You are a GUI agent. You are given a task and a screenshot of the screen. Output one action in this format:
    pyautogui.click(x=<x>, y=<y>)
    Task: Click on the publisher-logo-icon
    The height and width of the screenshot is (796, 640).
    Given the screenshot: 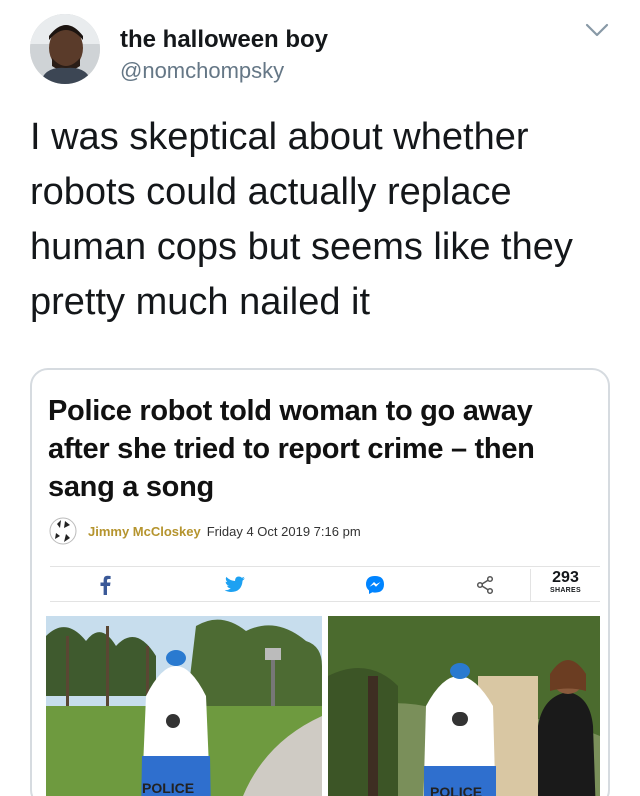 What is the action you would take?
    pyautogui.click(x=63, y=531)
    